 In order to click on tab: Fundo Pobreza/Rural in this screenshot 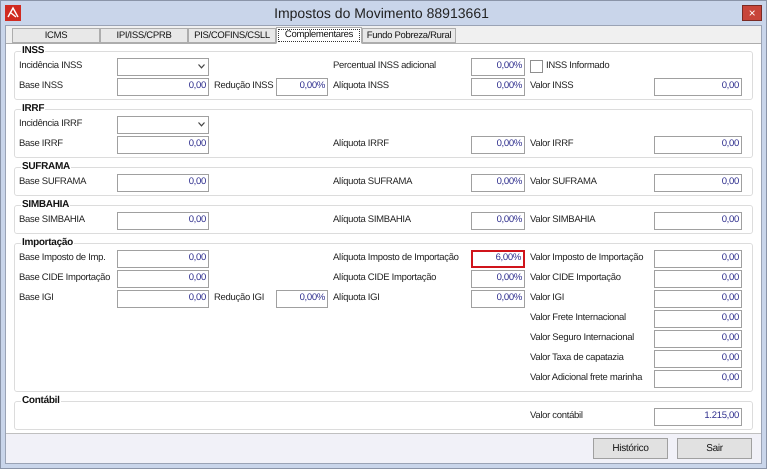, I will do `click(409, 35)`.